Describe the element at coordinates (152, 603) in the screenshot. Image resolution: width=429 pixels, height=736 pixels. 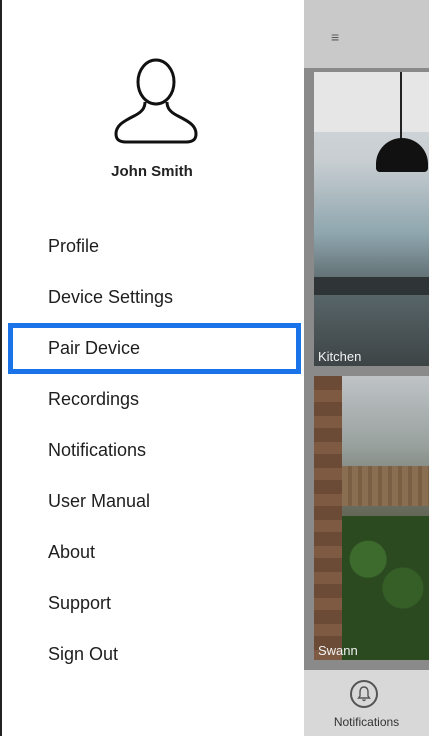
I see `menu-item-support: Support` at that location.